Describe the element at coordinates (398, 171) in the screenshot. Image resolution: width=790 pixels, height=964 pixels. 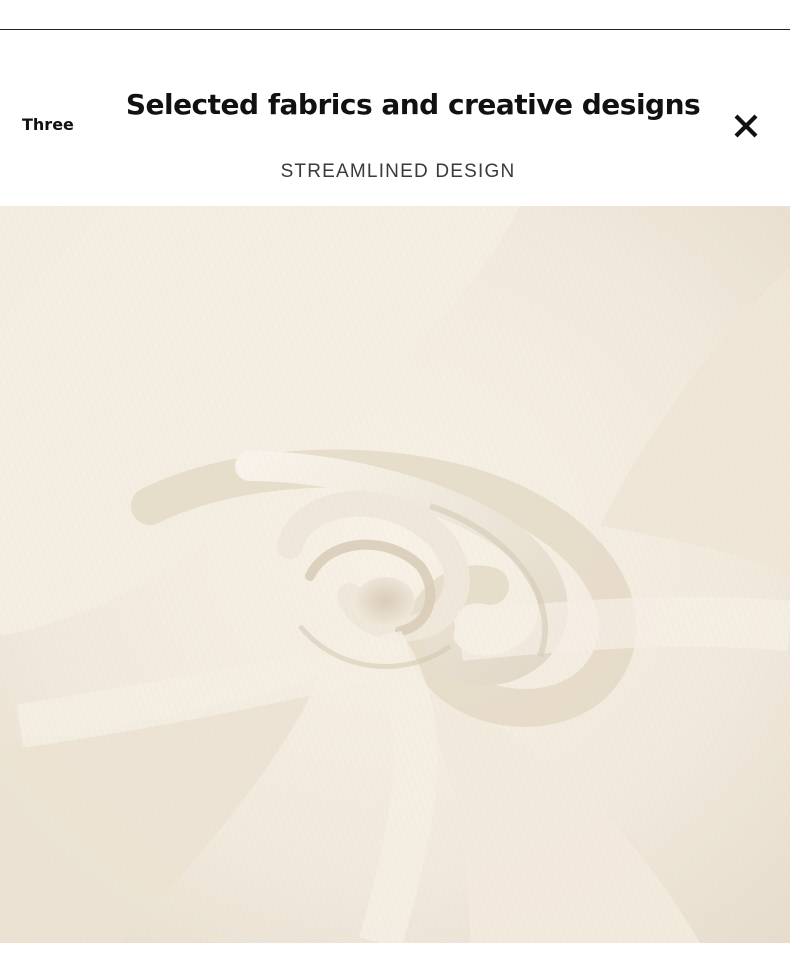
I see `page-subtitle: STREAMLINED DESIGN` at that location.